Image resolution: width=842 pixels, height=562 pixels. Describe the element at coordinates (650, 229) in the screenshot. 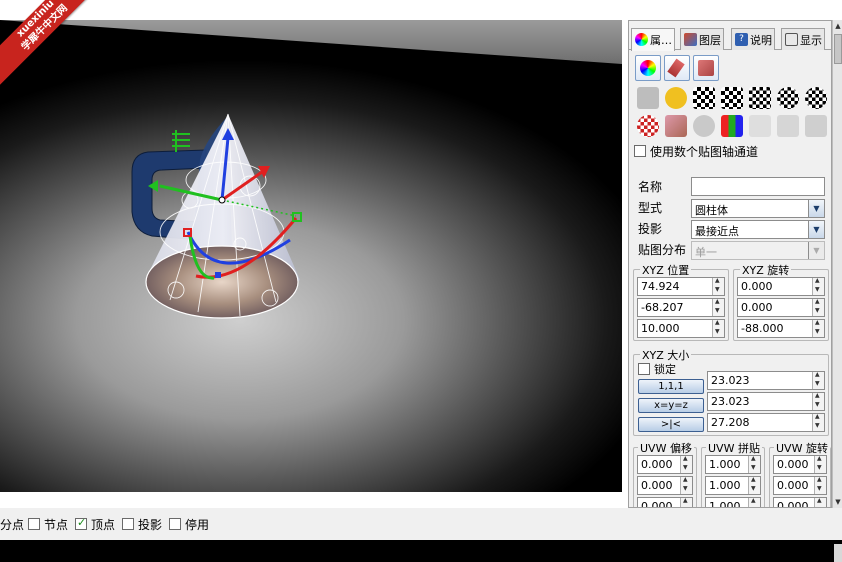

I see `projection-label: 投影` at that location.